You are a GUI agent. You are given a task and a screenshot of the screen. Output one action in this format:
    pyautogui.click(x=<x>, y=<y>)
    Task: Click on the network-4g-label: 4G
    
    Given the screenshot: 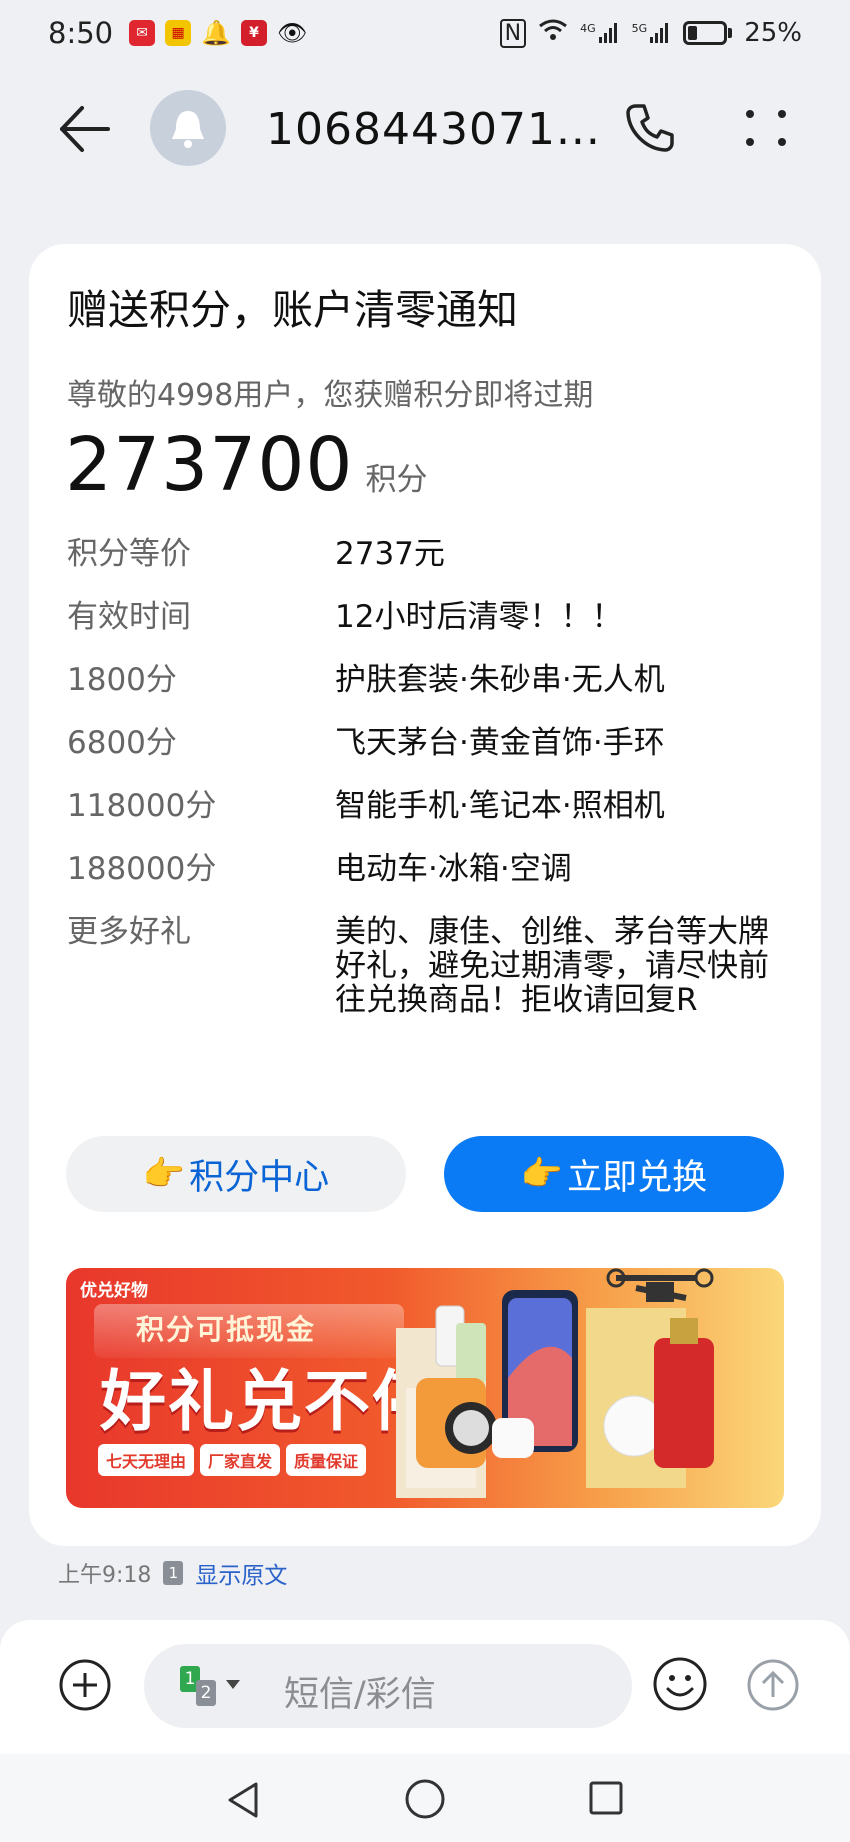 What is the action you would take?
    pyautogui.click(x=588, y=28)
    